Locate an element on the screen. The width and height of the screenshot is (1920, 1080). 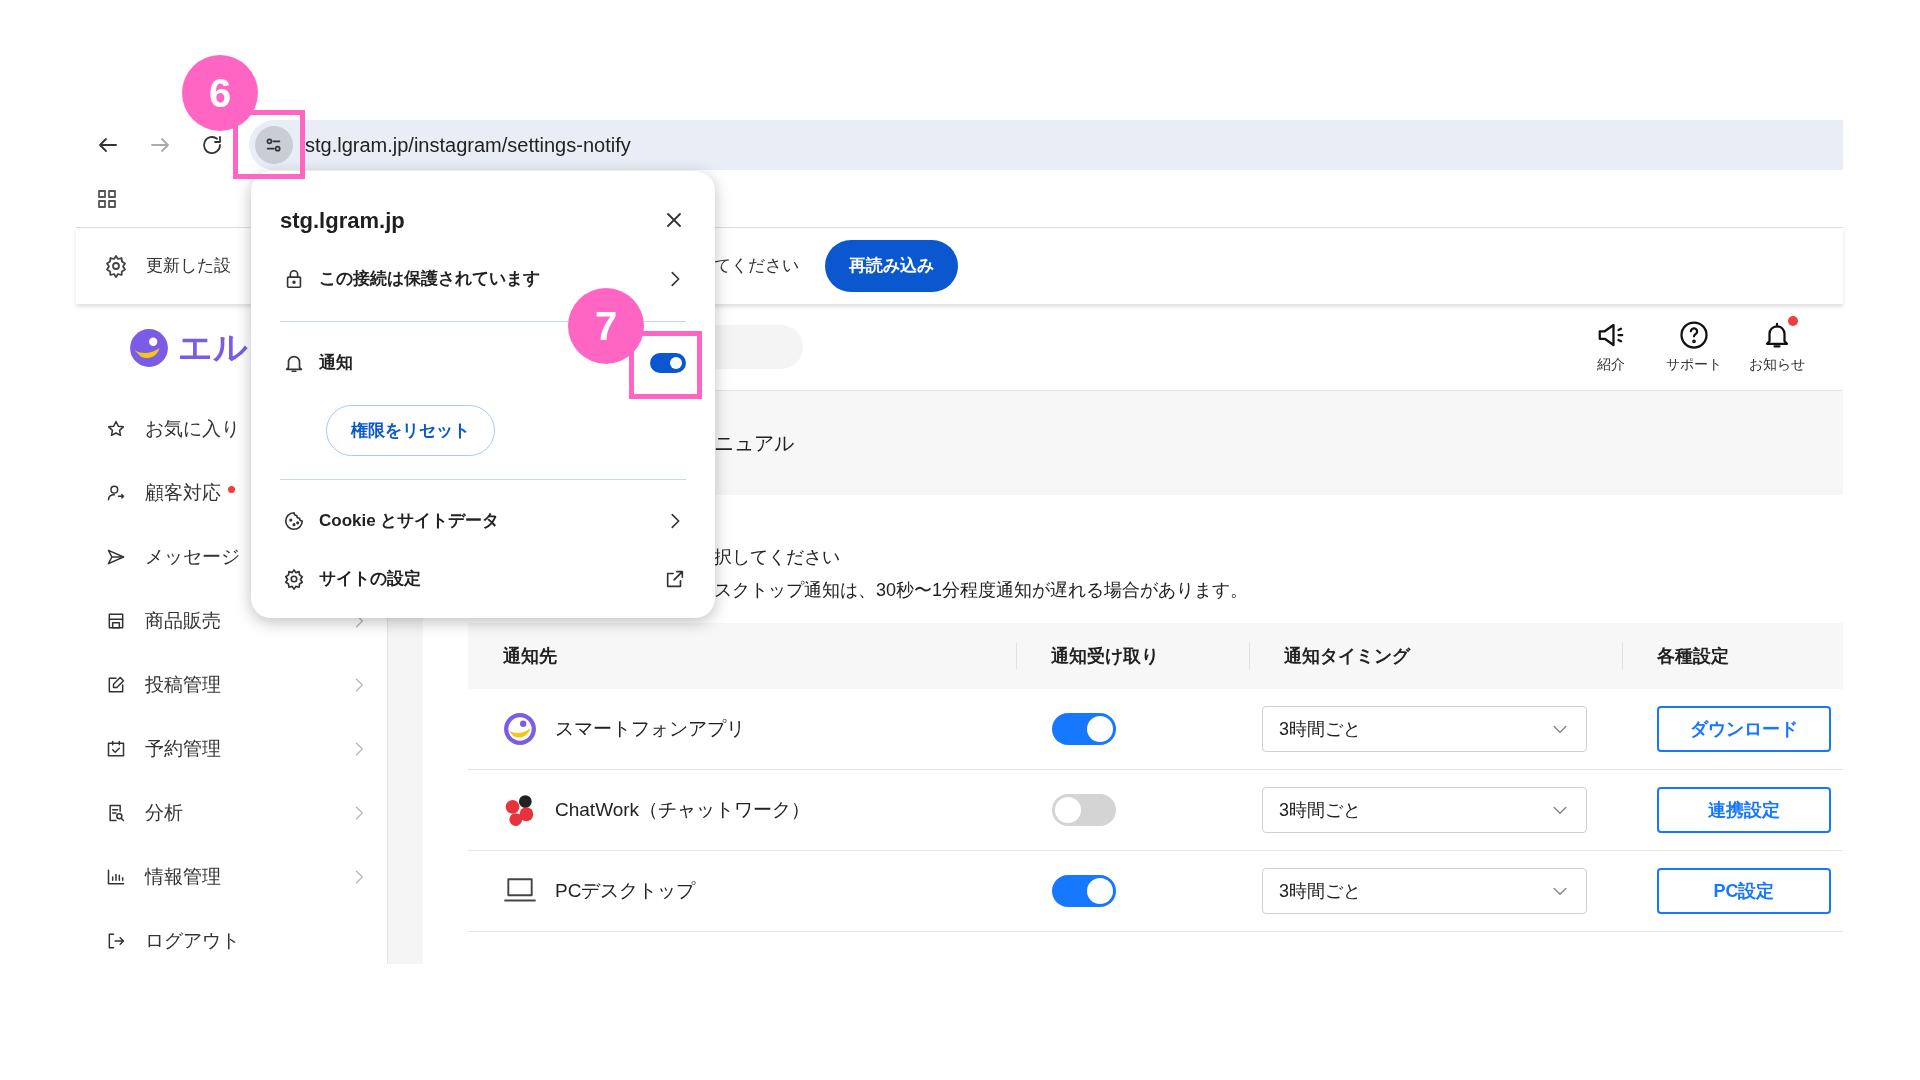
paper-plane-icon is located at coordinates (116, 557).